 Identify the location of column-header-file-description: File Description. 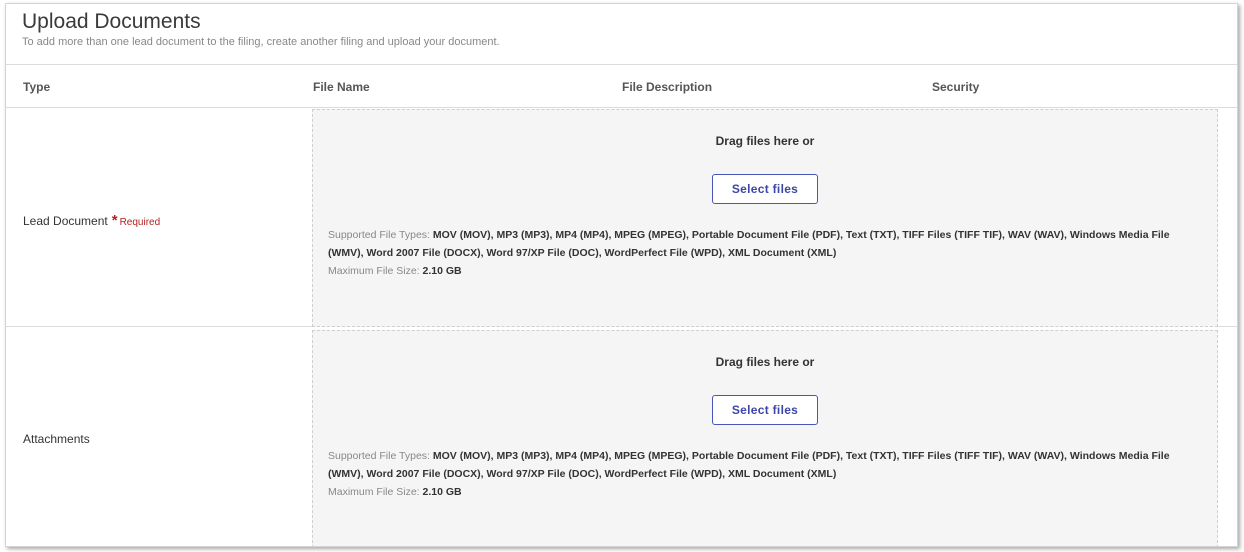
(667, 87).